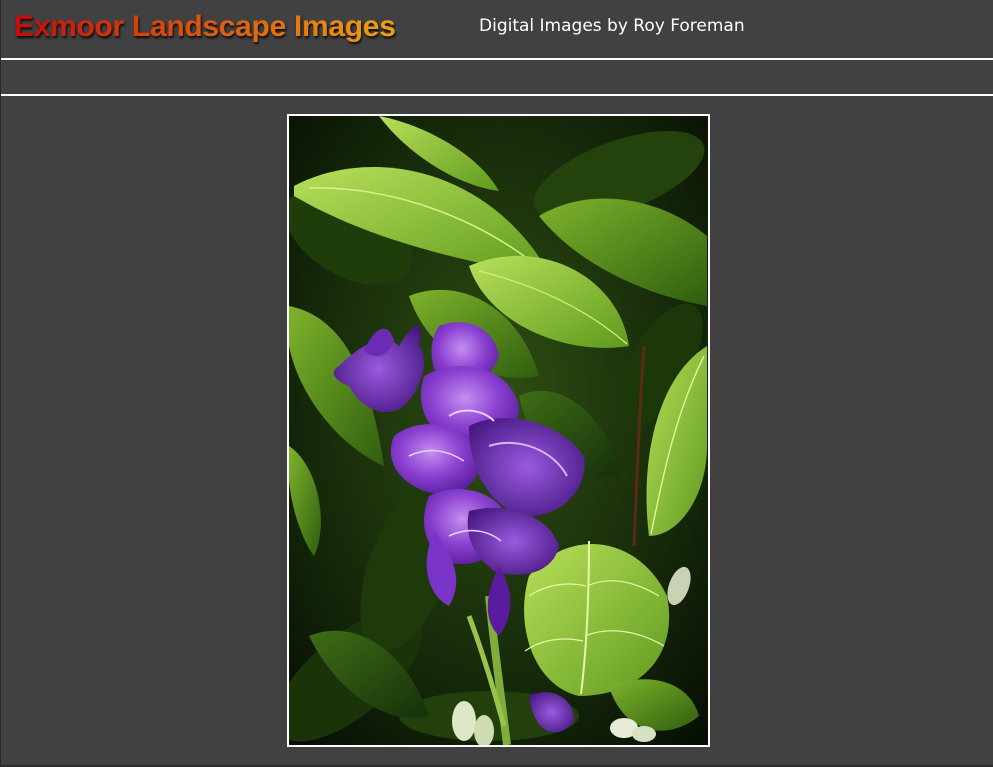 The image size is (993, 767). What do you see at coordinates (497, 77) in the screenshot?
I see `navigation-bar` at bounding box center [497, 77].